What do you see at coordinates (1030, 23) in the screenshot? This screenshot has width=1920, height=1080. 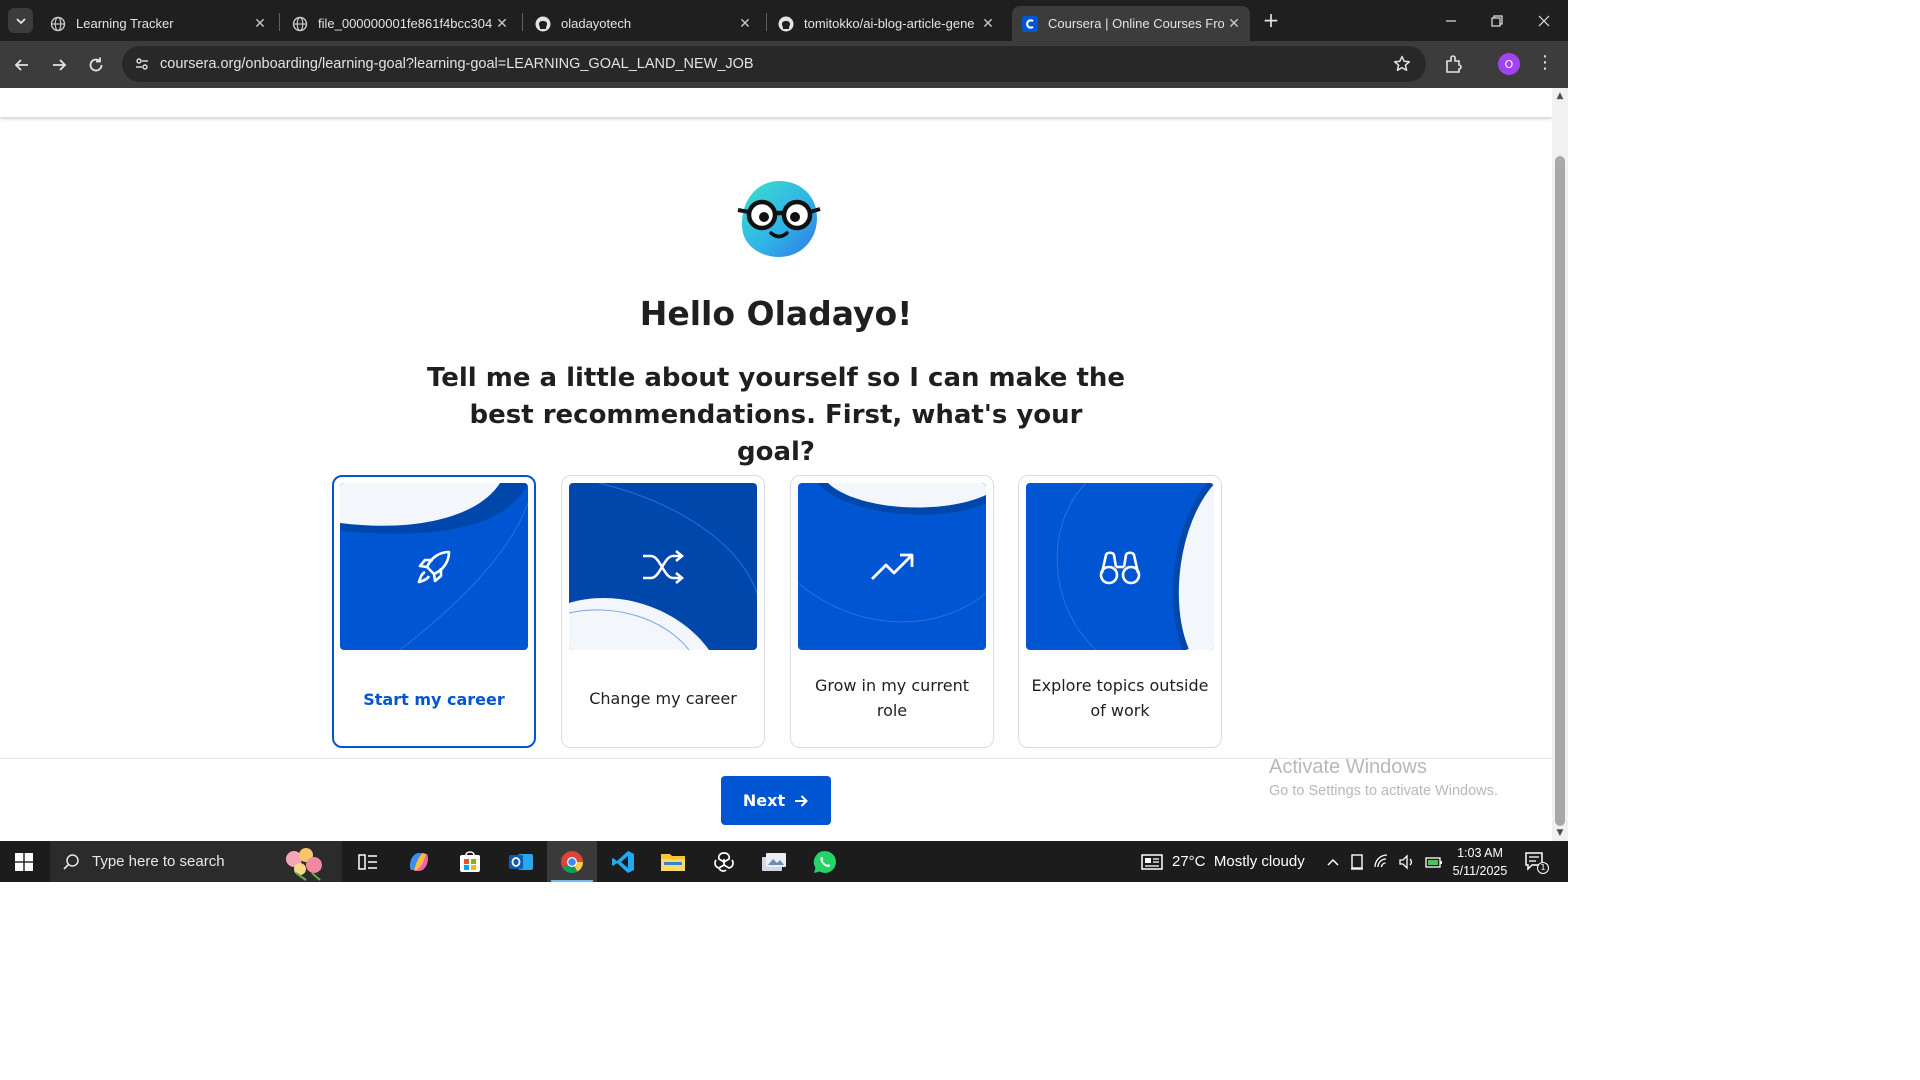 I see `coursera-icon` at bounding box center [1030, 23].